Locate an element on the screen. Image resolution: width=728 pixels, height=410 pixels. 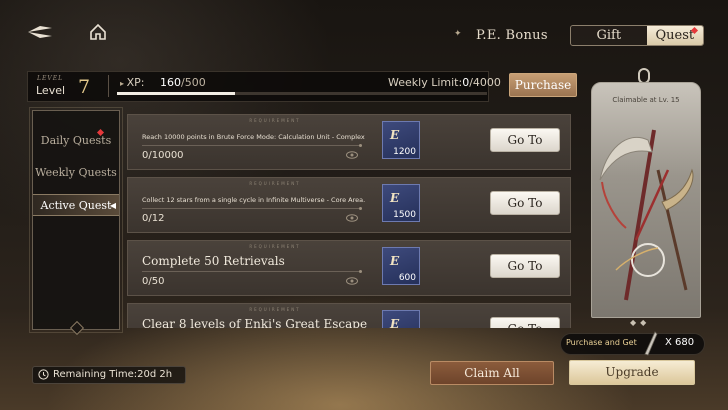
sidebar-item-label: Active Quest is located at coordinates (76, 205).